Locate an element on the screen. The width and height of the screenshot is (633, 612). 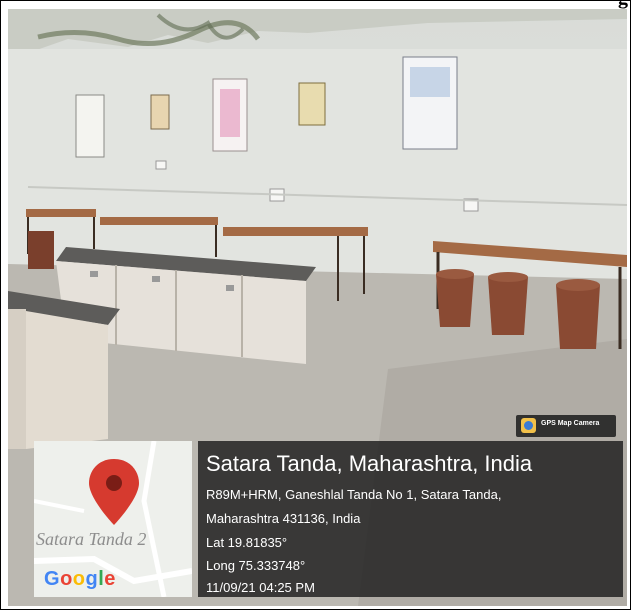
gps-map-camera-badge: GPS Map Camera is located at coordinates (566, 426).